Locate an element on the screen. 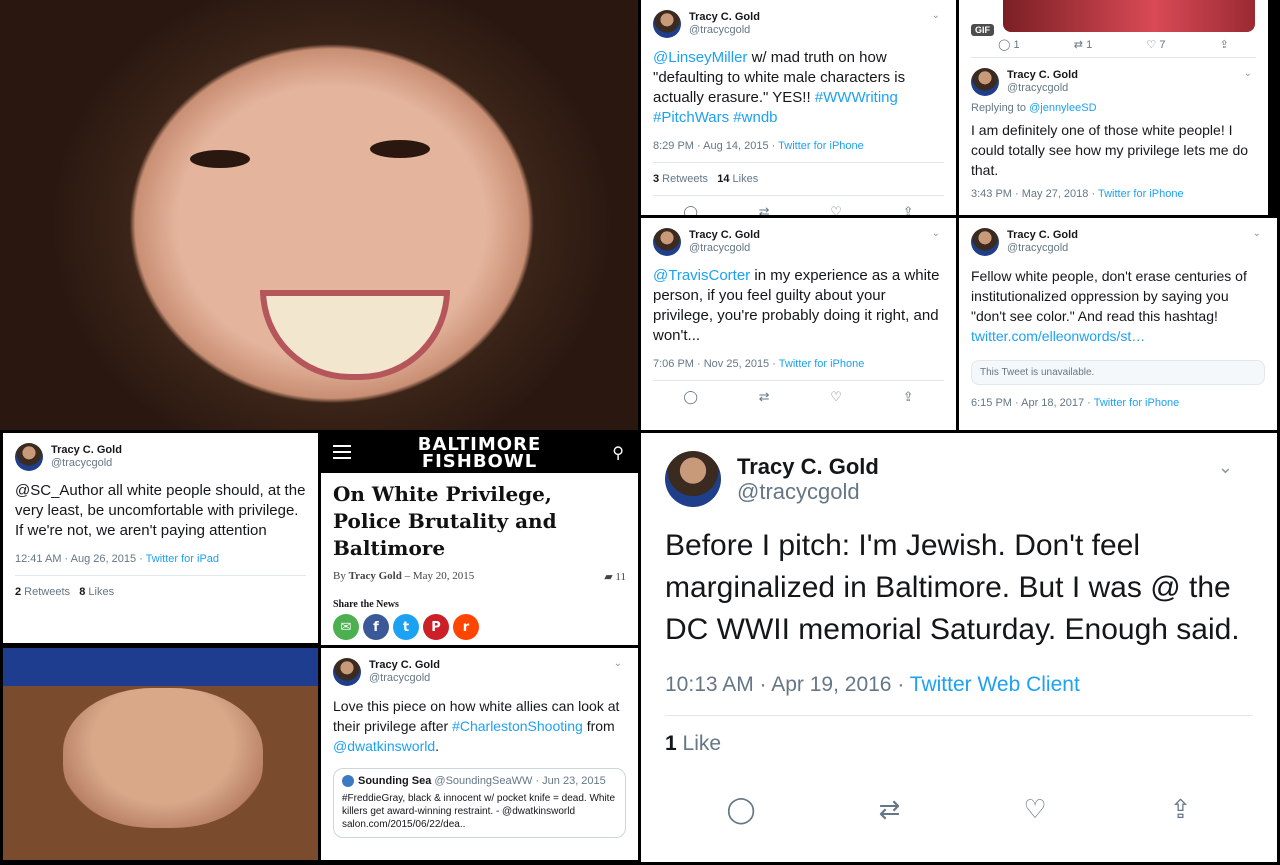 The width and height of the screenshot is (1280, 865). replying-to: Replying to @jennyleeSD is located at coordinates (1034, 108).